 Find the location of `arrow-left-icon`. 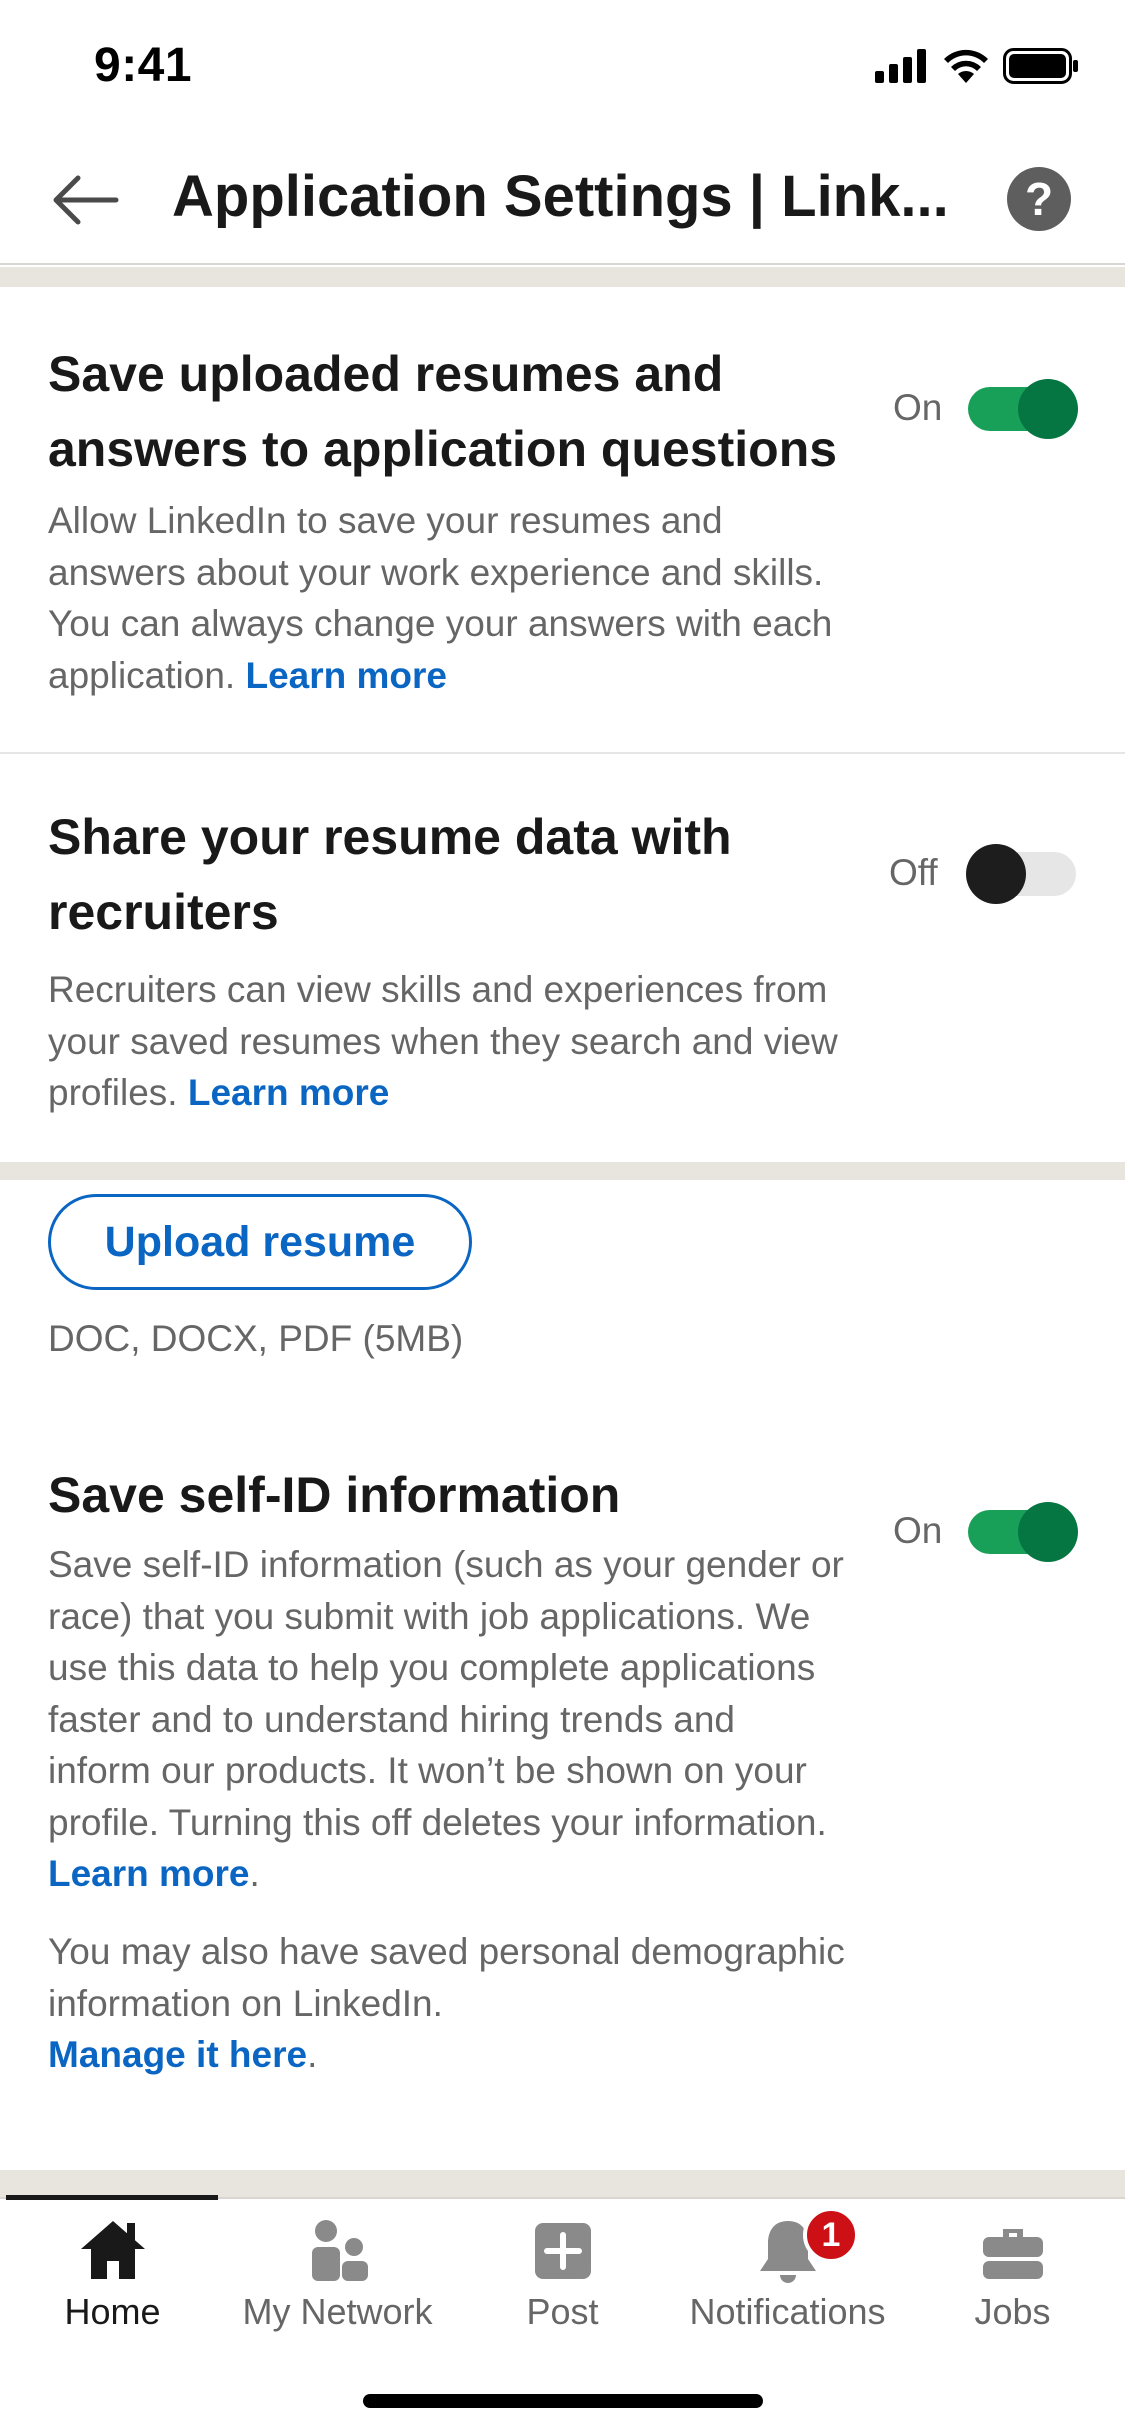

arrow-left-icon is located at coordinates (86, 200).